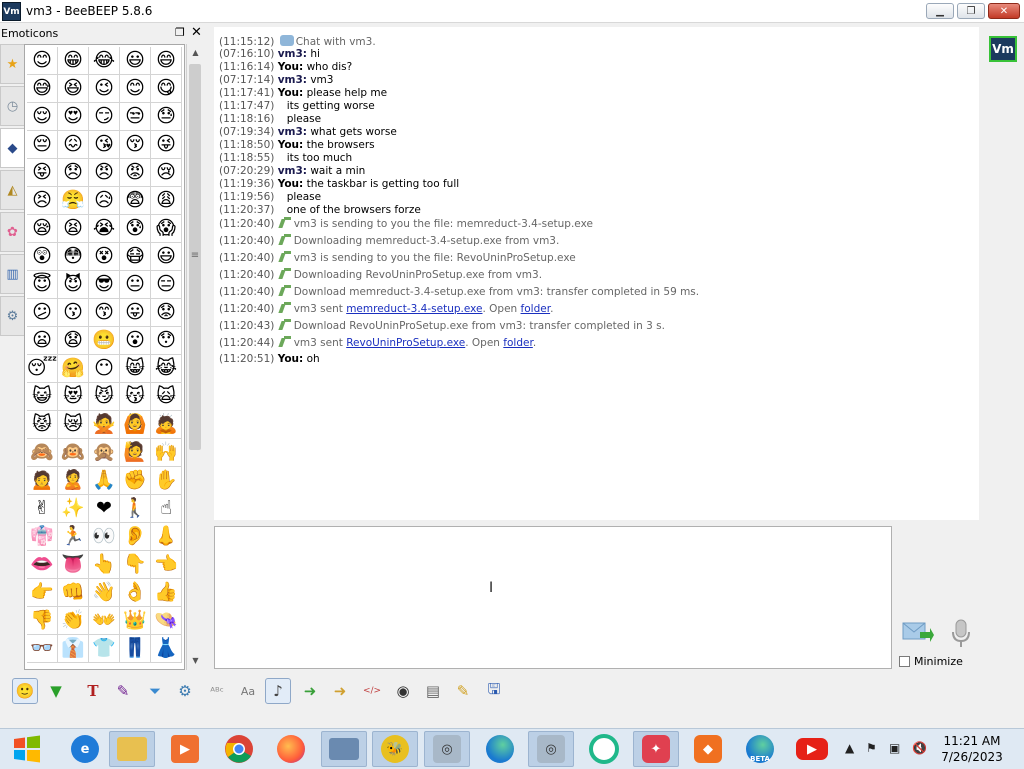 This screenshot has height=769, width=1024. Describe the element at coordinates (931, 661) in the screenshot. I see `minimize-option: Minimize` at that location.